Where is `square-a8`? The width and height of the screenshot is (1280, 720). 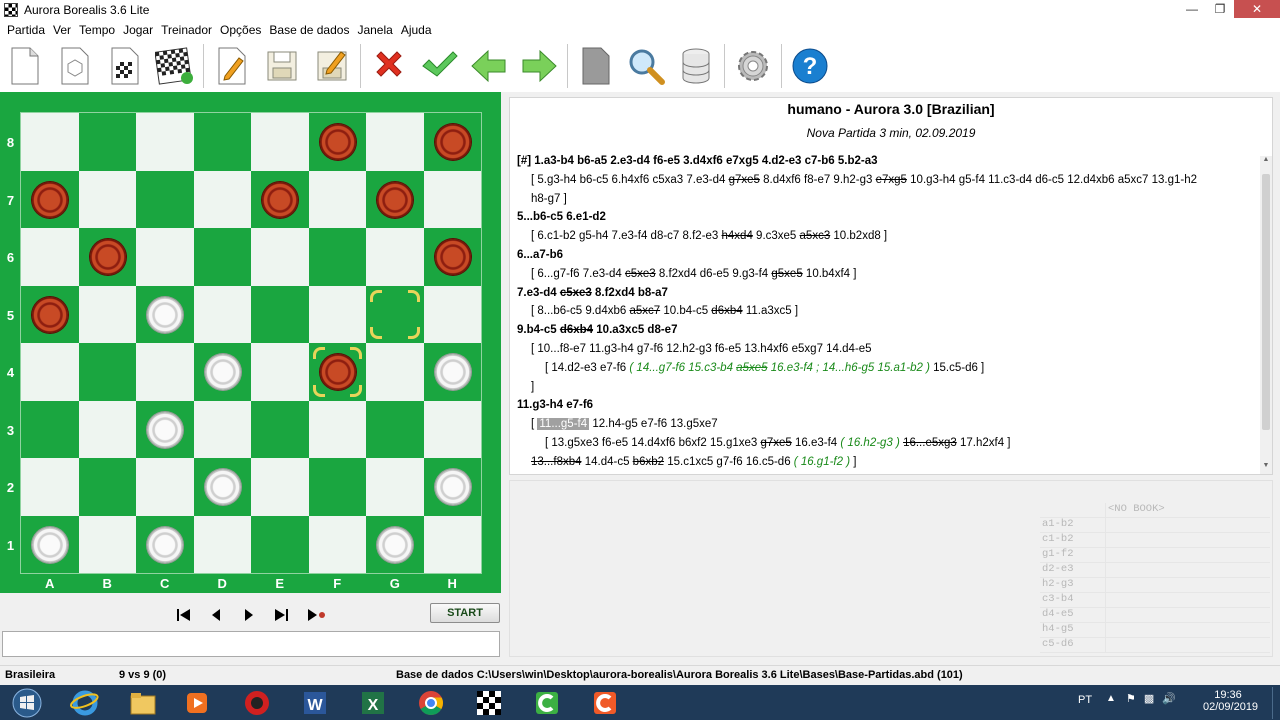
square-a8 is located at coordinates (50, 142).